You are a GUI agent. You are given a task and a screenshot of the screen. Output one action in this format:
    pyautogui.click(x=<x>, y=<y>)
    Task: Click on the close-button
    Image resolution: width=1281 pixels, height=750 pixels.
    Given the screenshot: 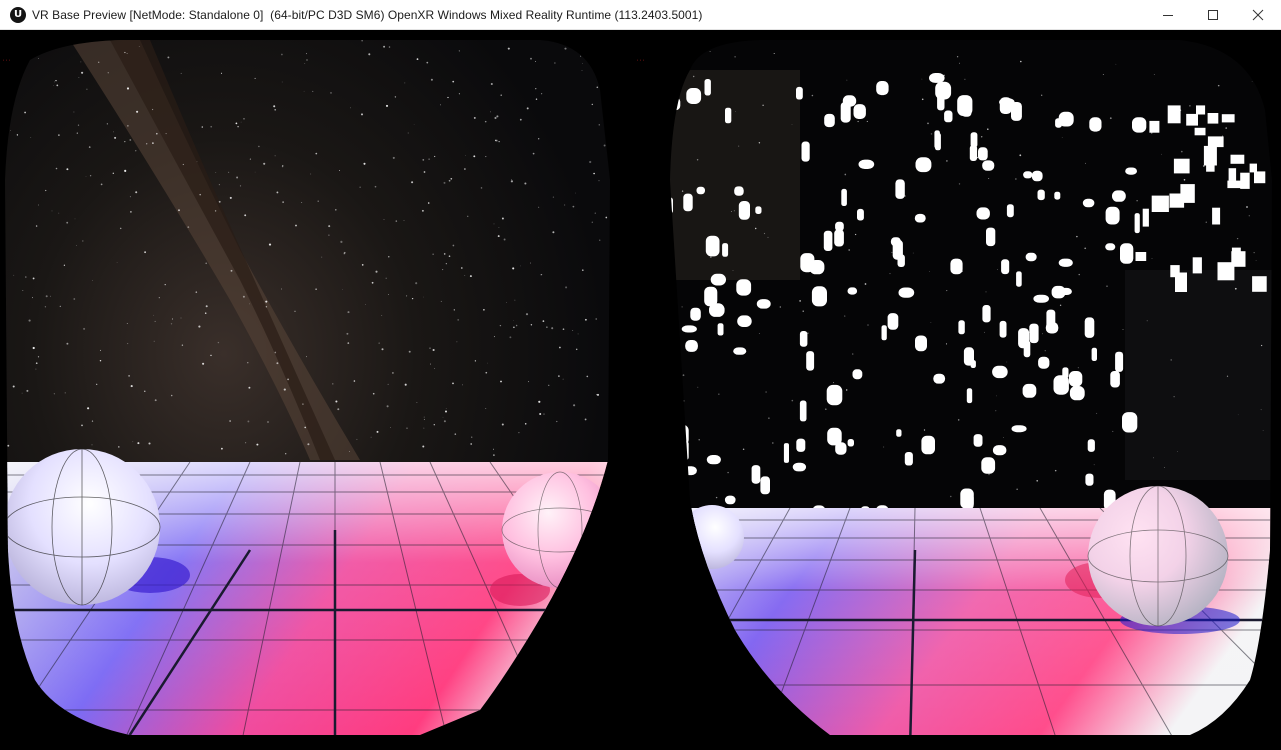 What is the action you would take?
    pyautogui.click(x=1258, y=15)
    